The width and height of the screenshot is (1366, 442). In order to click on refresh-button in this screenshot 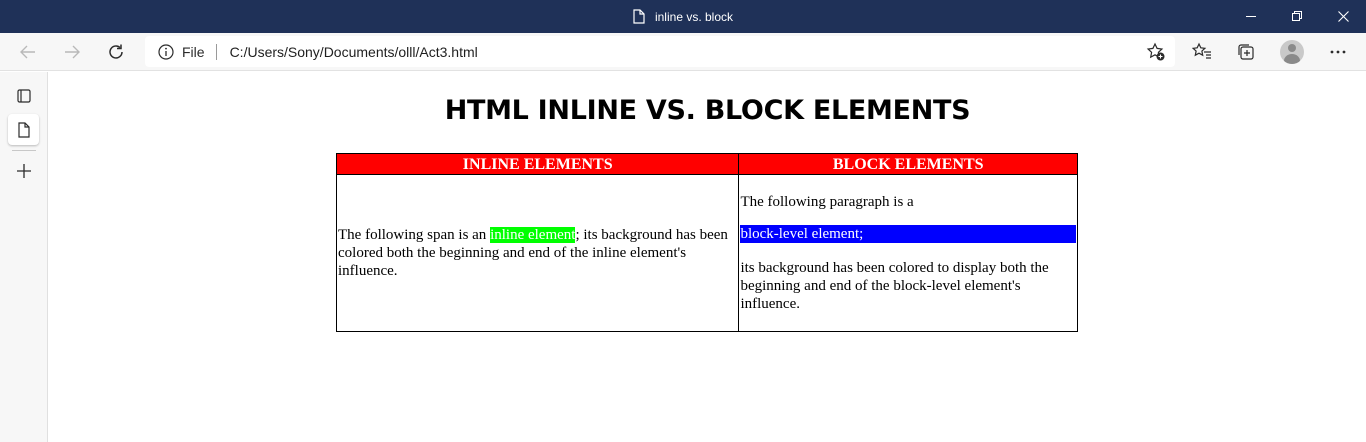, I will do `click(116, 52)`.